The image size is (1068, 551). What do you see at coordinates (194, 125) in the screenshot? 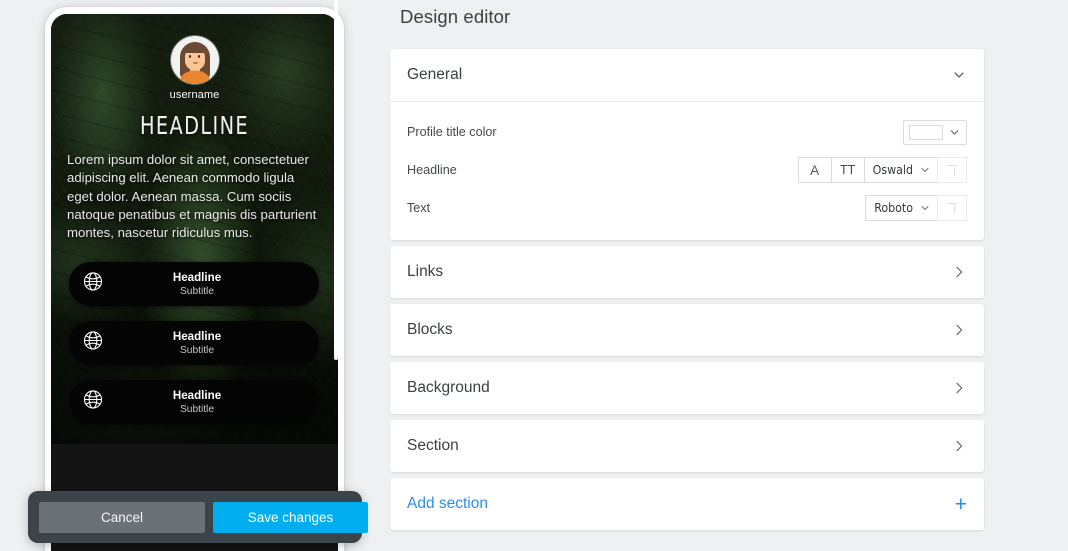
I see `profile-headline: HEADLINE` at bounding box center [194, 125].